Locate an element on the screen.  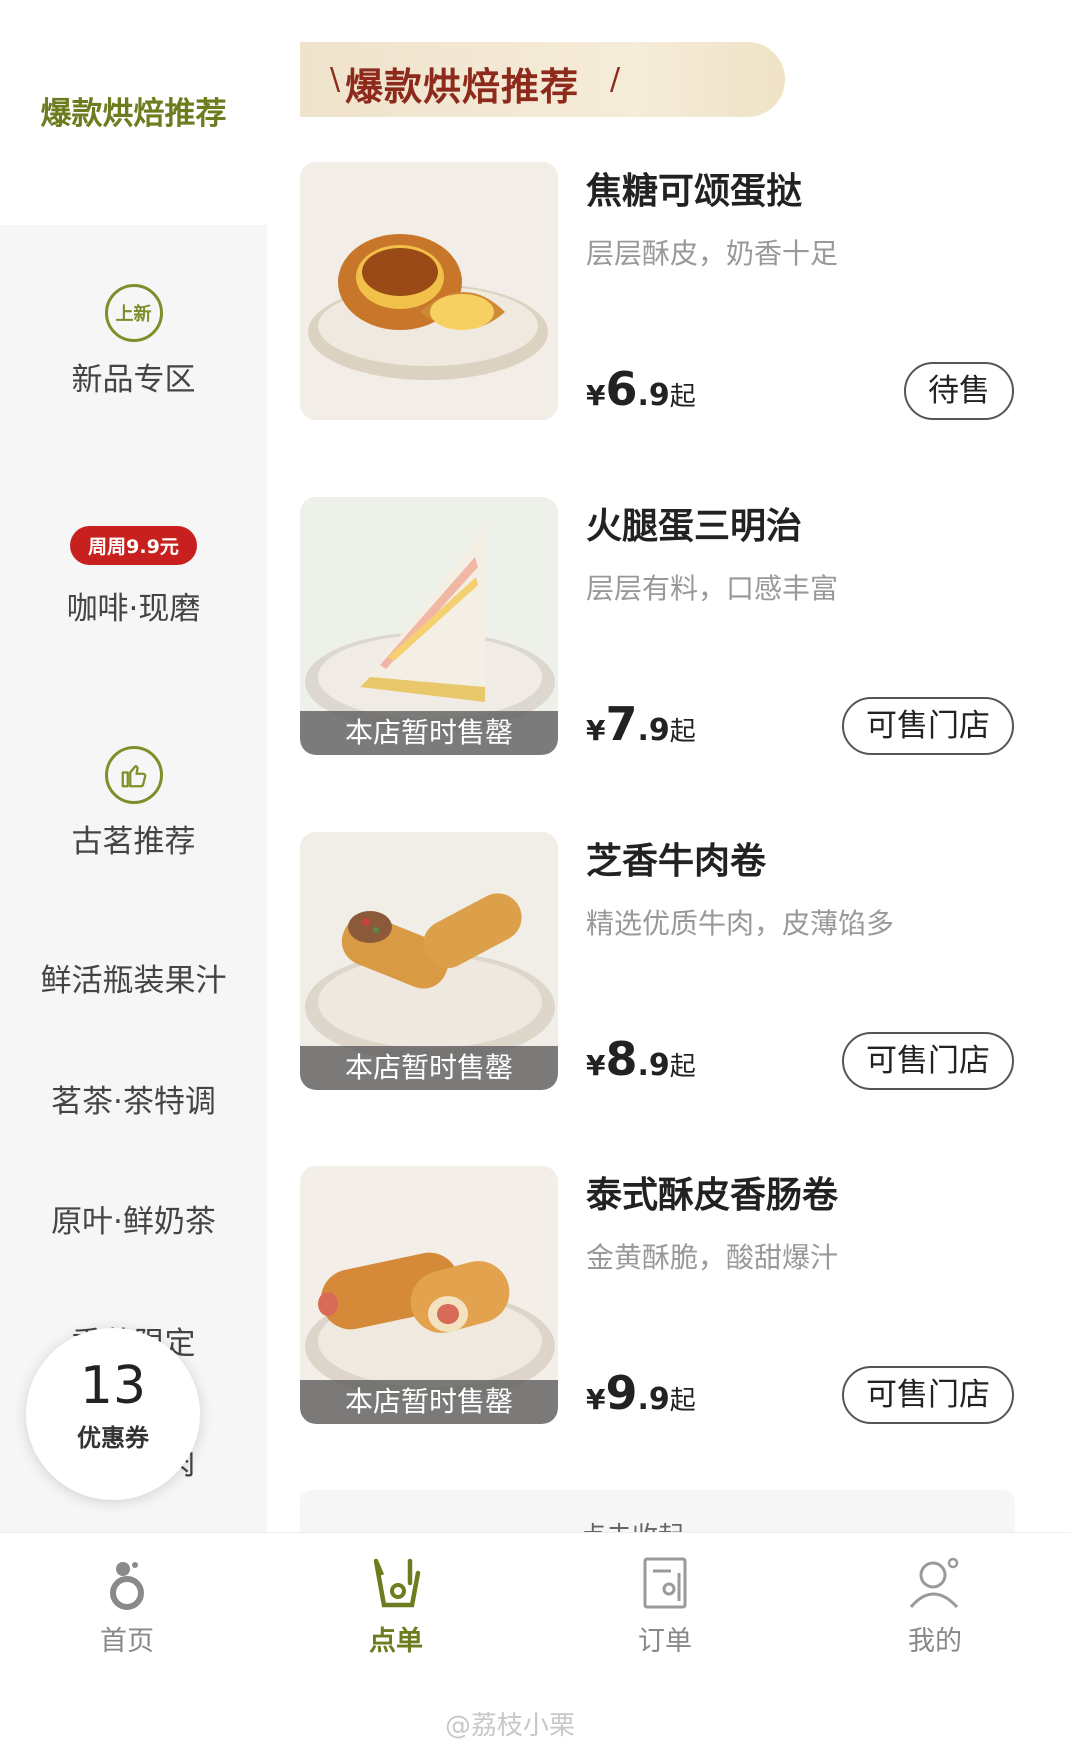
product-price: ¥8.9起 is located at coordinates (641, 1059).